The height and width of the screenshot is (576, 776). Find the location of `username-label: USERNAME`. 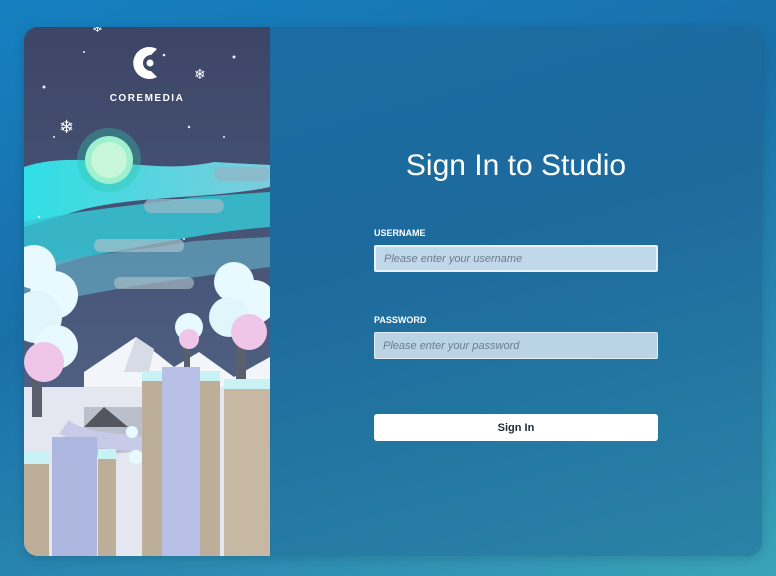

username-label: USERNAME is located at coordinates (400, 233).